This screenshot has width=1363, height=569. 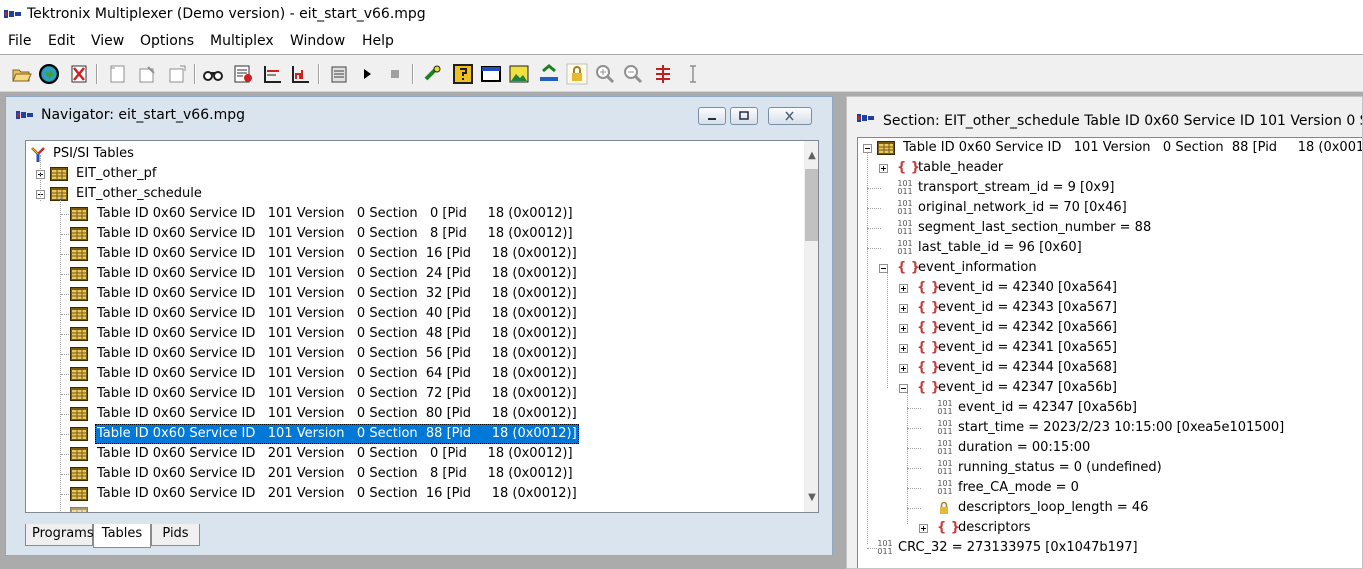 What do you see at coordinates (177, 74) in the screenshot?
I see `doc-check-icon` at bounding box center [177, 74].